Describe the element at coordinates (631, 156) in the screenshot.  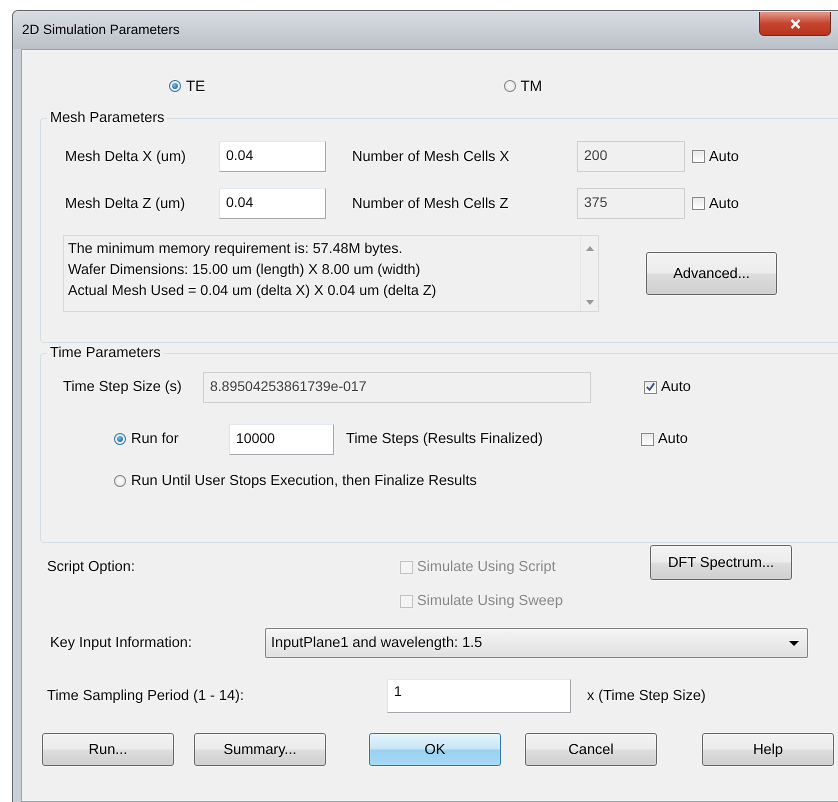
I see `readonly-field: 200` at that location.